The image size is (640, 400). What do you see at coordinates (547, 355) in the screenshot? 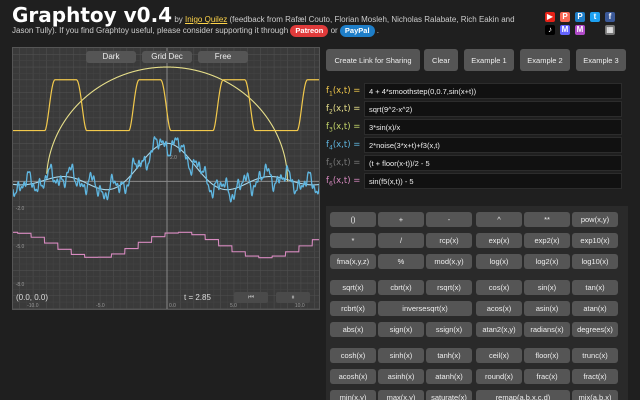
I see `key-floor-x: floor(x)` at bounding box center [547, 355].